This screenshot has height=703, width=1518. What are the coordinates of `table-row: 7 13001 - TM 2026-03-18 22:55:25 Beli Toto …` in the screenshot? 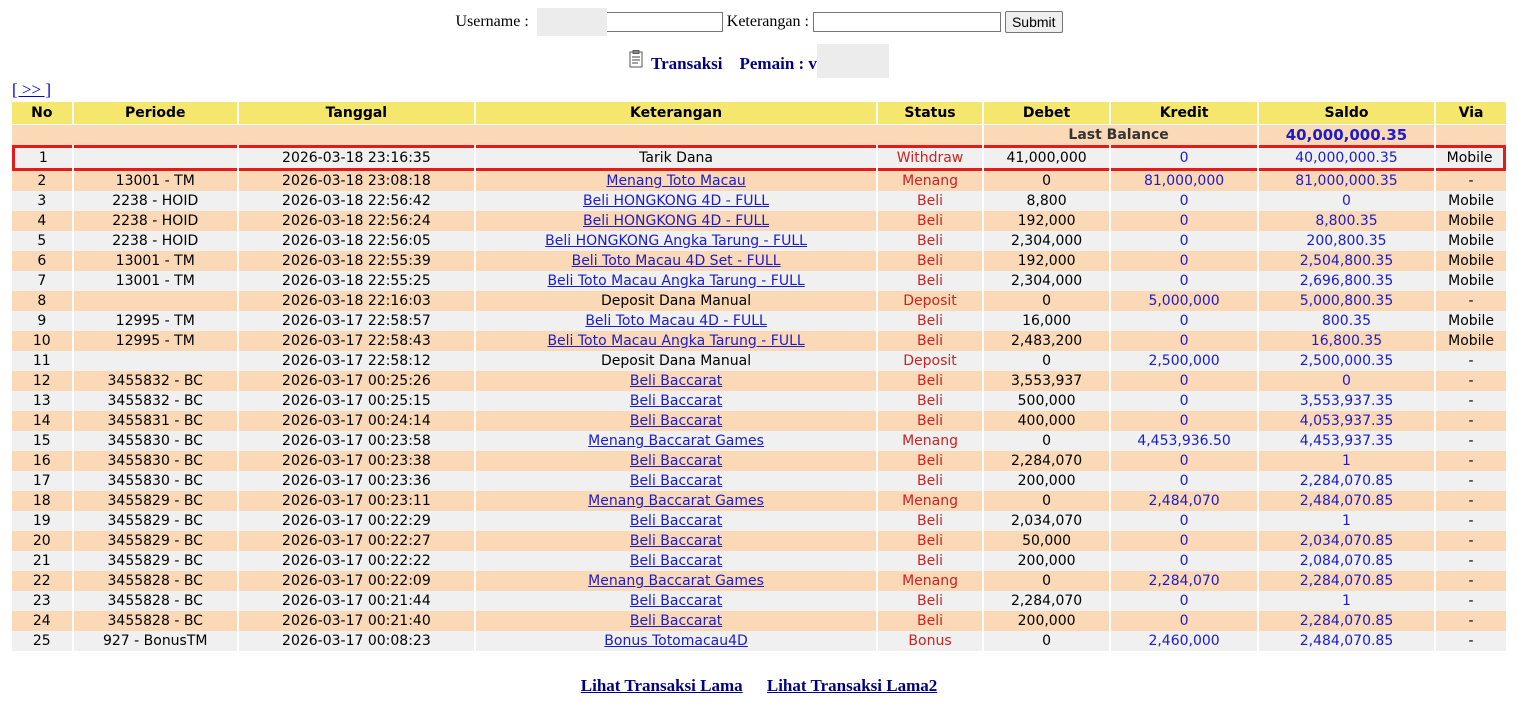 It's located at (759, 281).